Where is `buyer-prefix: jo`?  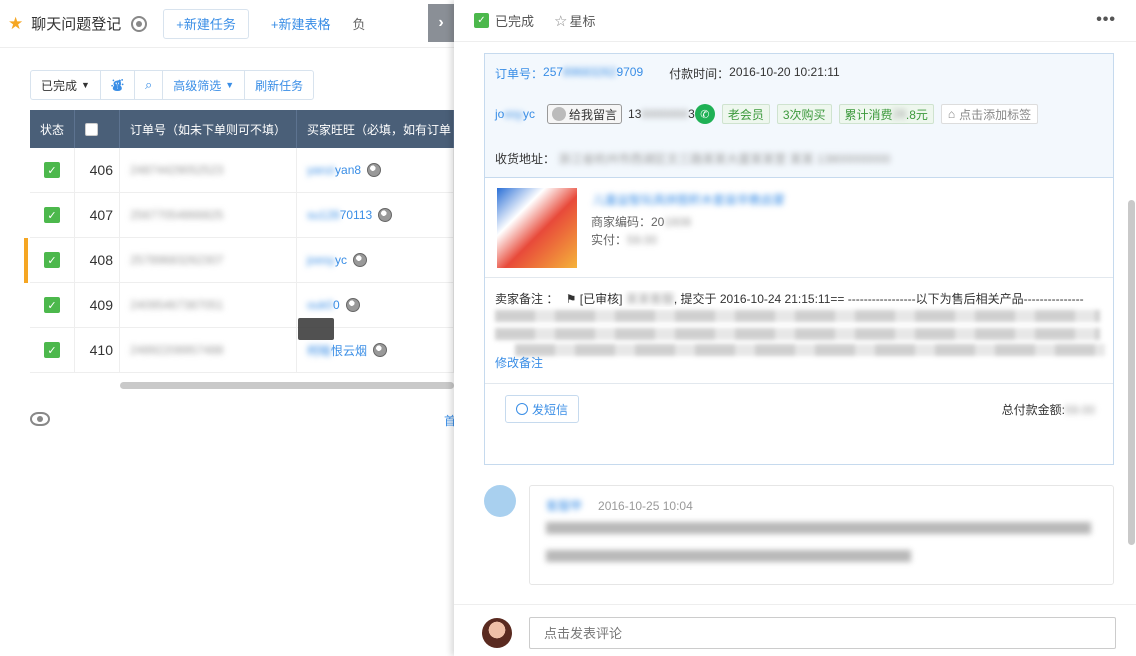
buyer-prefix: jo is located at coordinates (499, 114).